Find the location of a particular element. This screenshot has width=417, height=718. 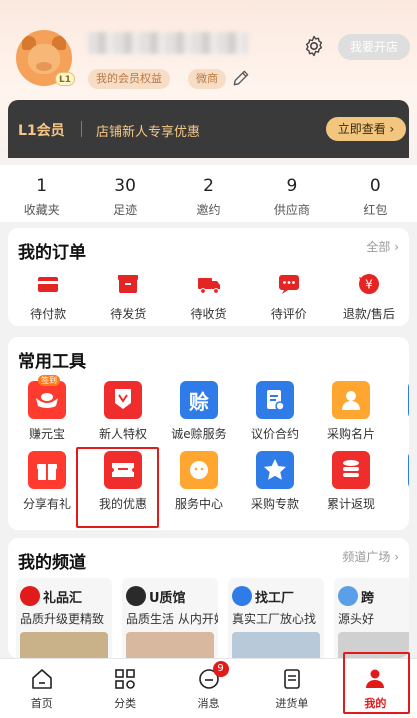

divider is located at coordinates (81, 129).